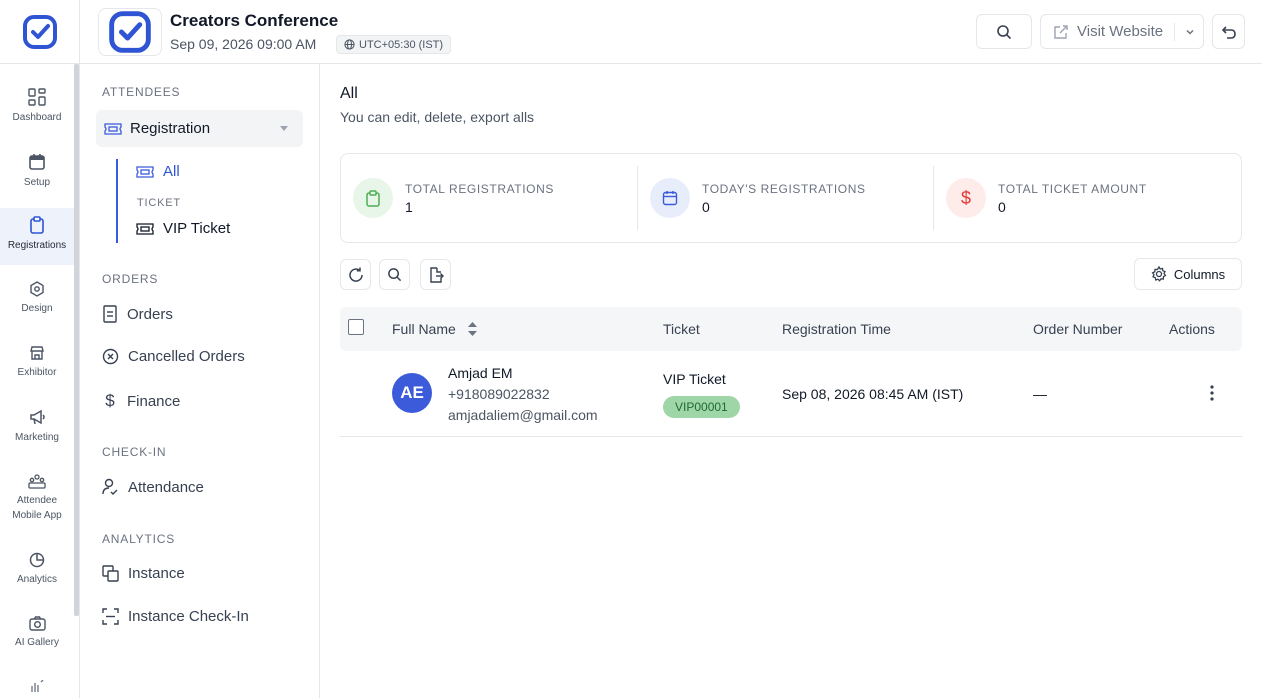 This screenshot has width=1262, height=698. I want to click on header-order-number: Order Number, so click(1078, 329).